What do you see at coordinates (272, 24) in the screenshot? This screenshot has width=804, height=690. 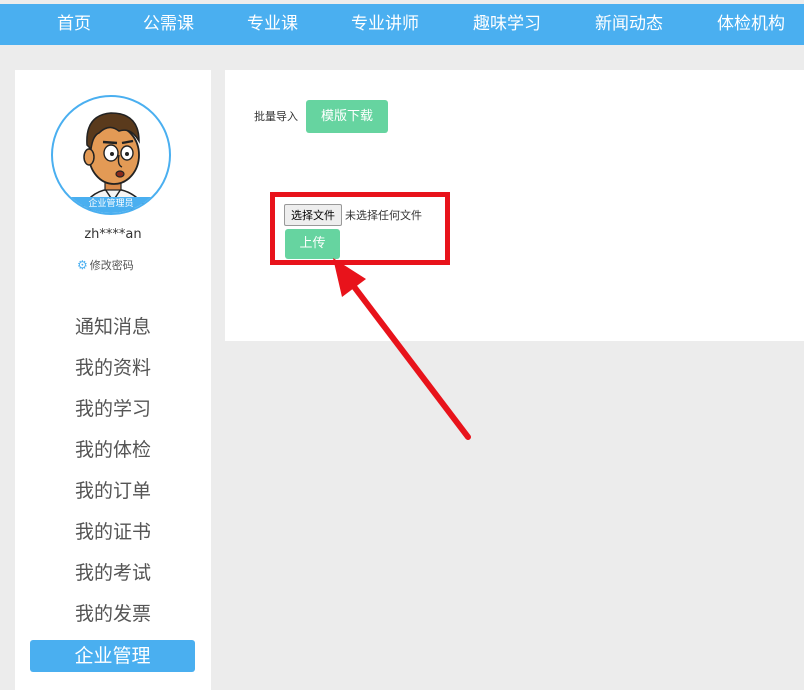 I see `nav-professional-courses: 专业课` at bounding box center [272, 24].